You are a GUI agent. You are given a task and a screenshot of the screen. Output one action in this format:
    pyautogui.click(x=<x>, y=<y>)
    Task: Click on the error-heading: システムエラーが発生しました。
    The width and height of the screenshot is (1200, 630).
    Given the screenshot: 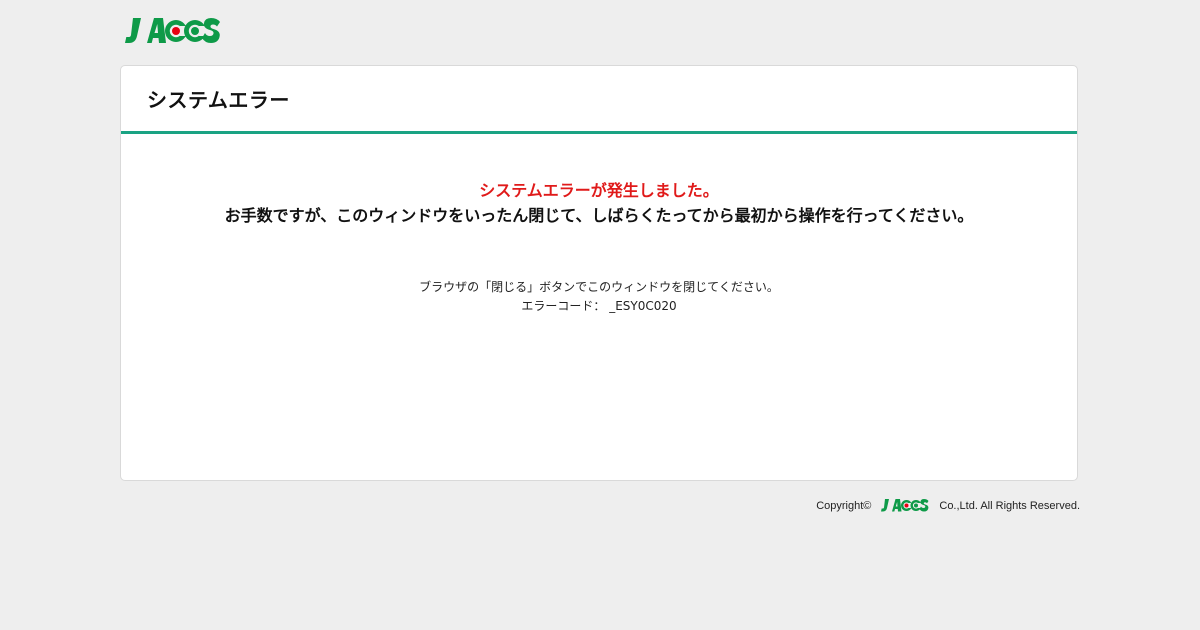 What is the action you would take?
    pyautogui.click(x=599, y=190)
    